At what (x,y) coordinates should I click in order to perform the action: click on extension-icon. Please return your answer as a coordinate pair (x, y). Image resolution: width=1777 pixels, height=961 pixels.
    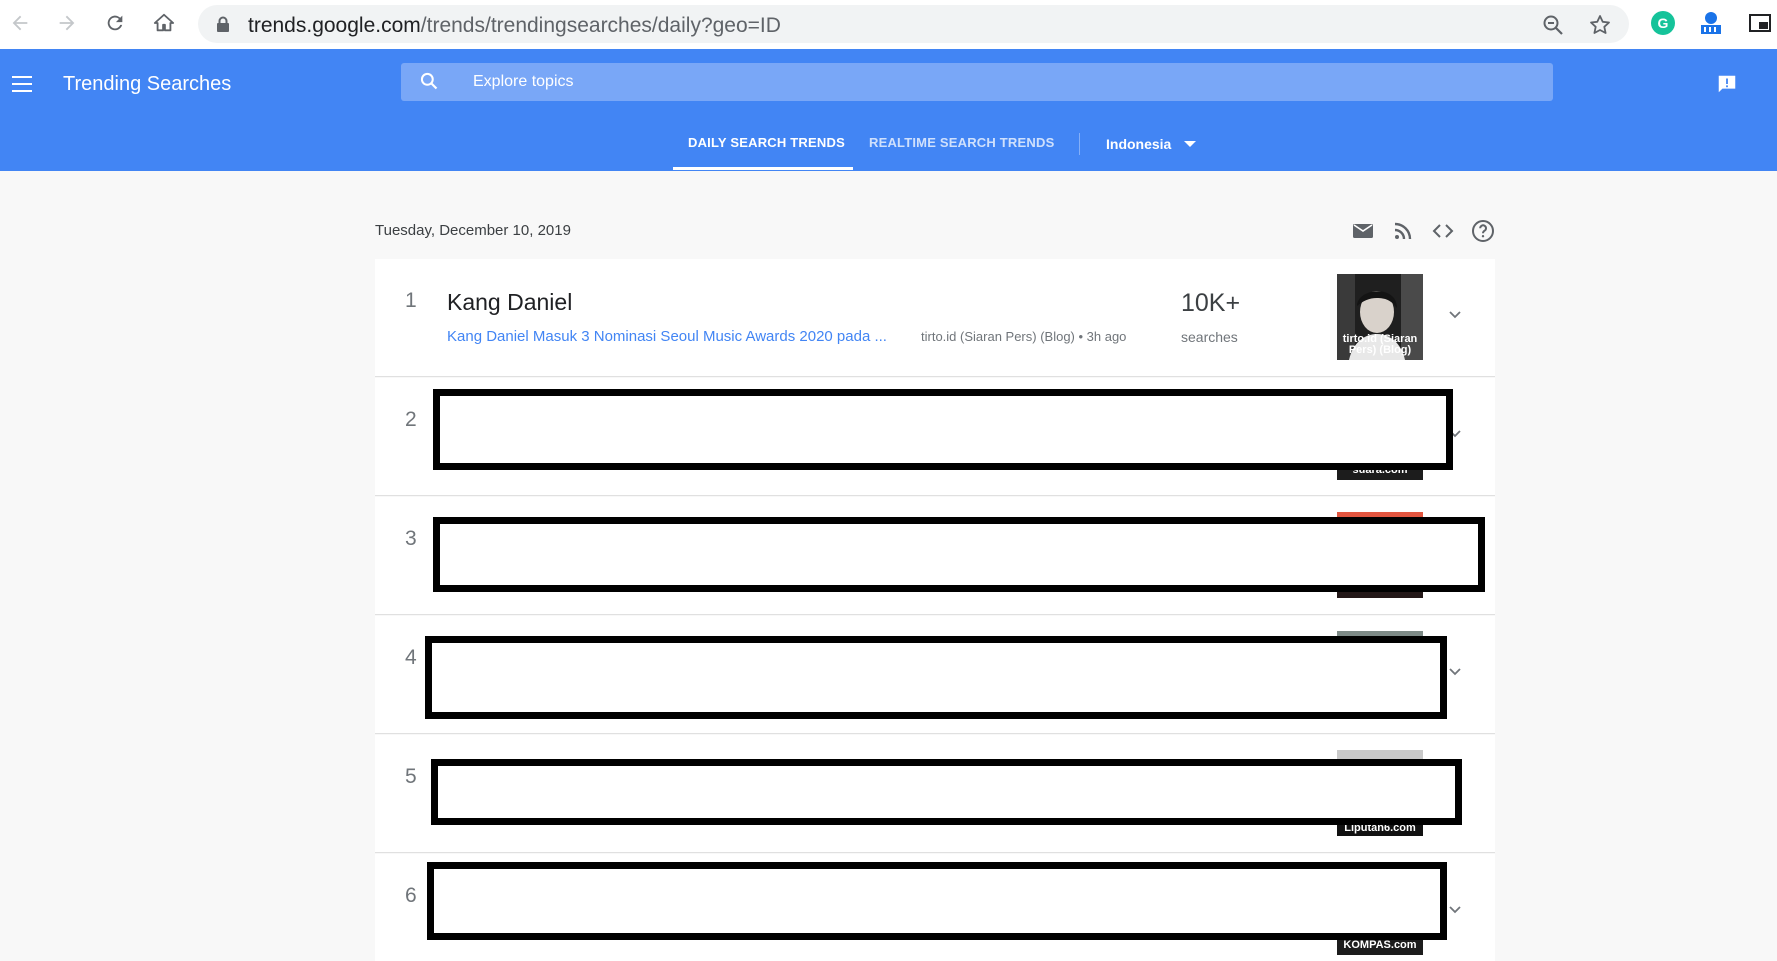
    Looking at the image, I should click on (1711, 23).